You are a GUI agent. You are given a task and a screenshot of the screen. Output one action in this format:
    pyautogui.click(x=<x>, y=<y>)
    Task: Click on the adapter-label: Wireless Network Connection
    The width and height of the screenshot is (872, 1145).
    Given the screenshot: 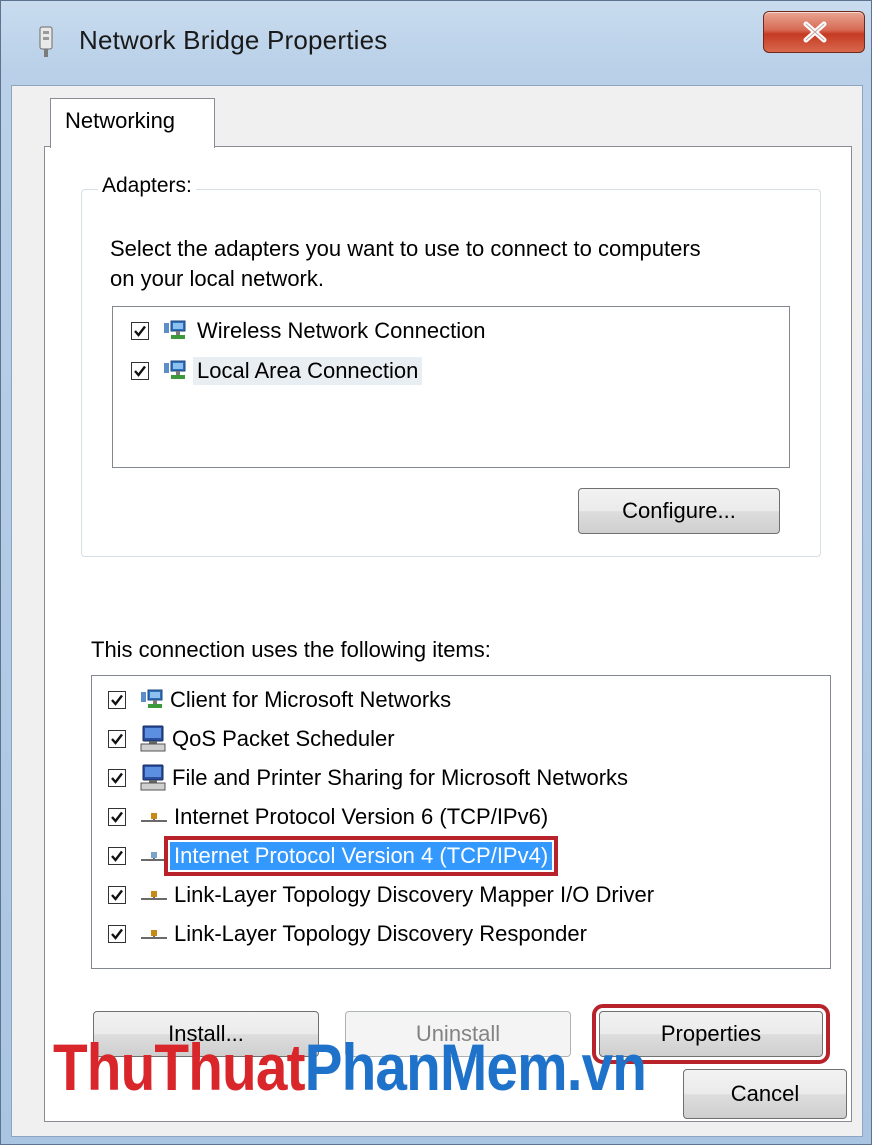 What is the action you would take?
    pyautogui.click(x=341, y=330)
    